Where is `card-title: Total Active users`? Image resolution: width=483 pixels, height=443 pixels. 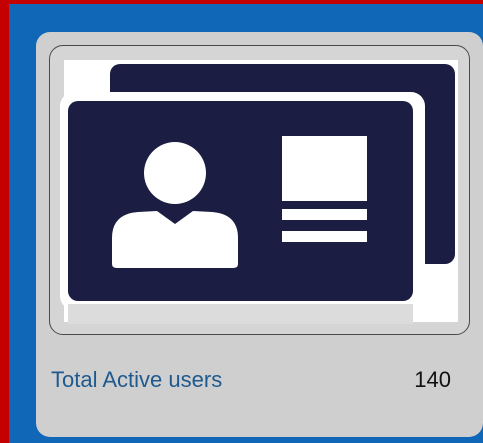
card-title: Total Active users is located at coordinates (136, 380).